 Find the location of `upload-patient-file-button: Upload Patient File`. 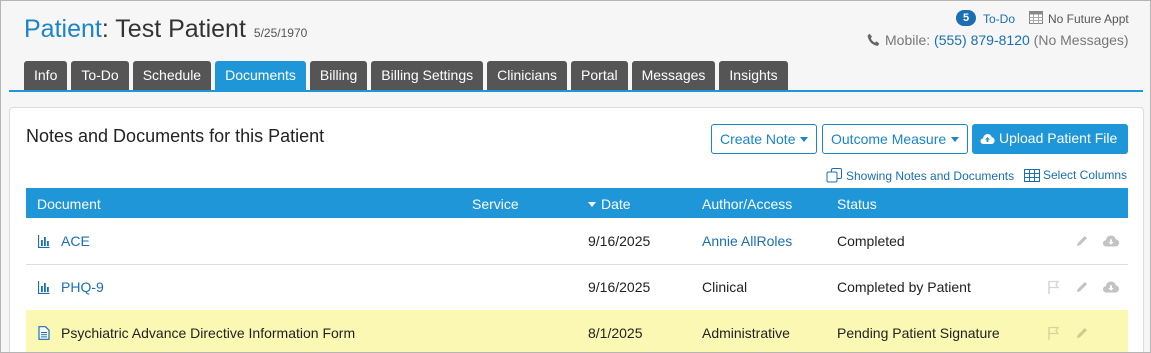

upload-patient-file-button: Upload Patient File is located at coordinates (1050, 139).